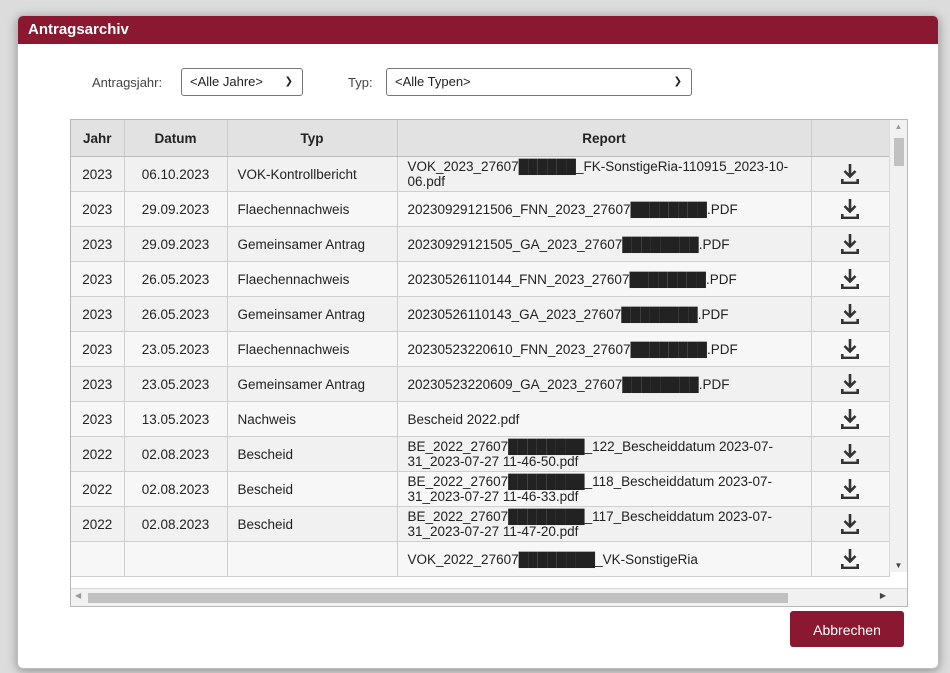 This screenshot has height=673, width=950. I want to click on scroll-down-arrow-icon: ▼, so click(898, 565).